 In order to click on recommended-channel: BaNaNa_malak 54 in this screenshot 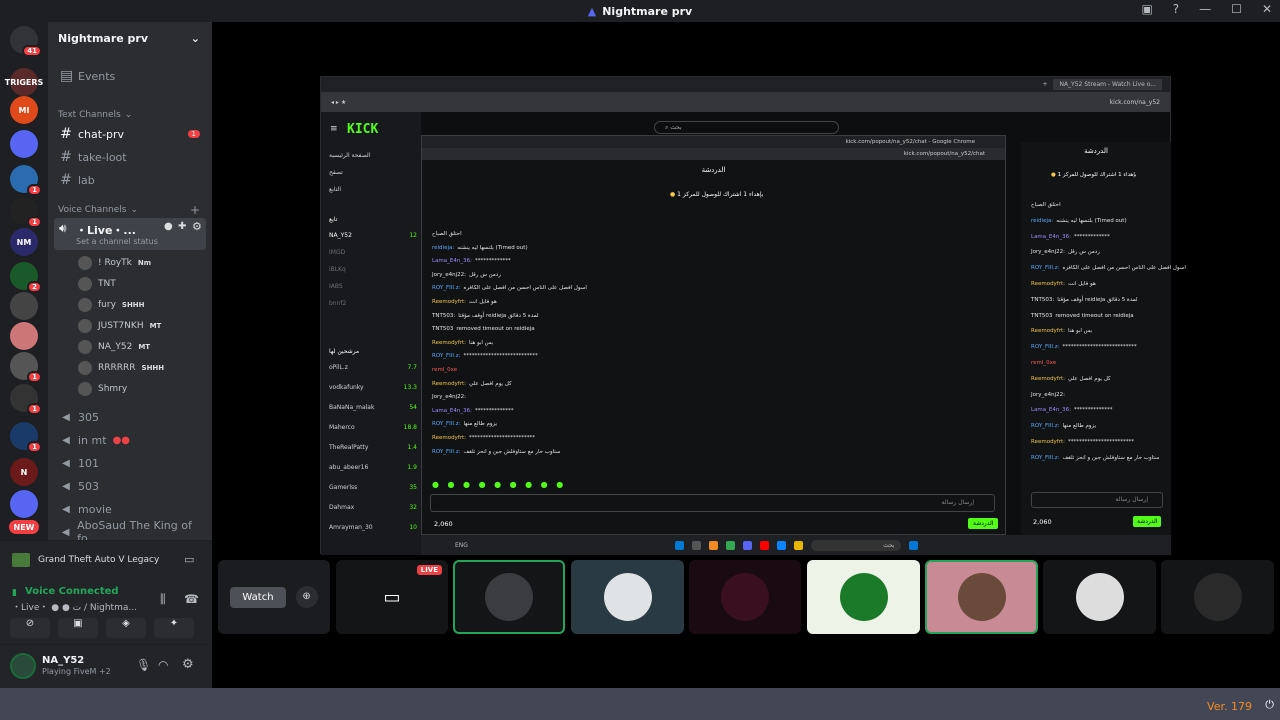, I will do `click(373, 407)`.